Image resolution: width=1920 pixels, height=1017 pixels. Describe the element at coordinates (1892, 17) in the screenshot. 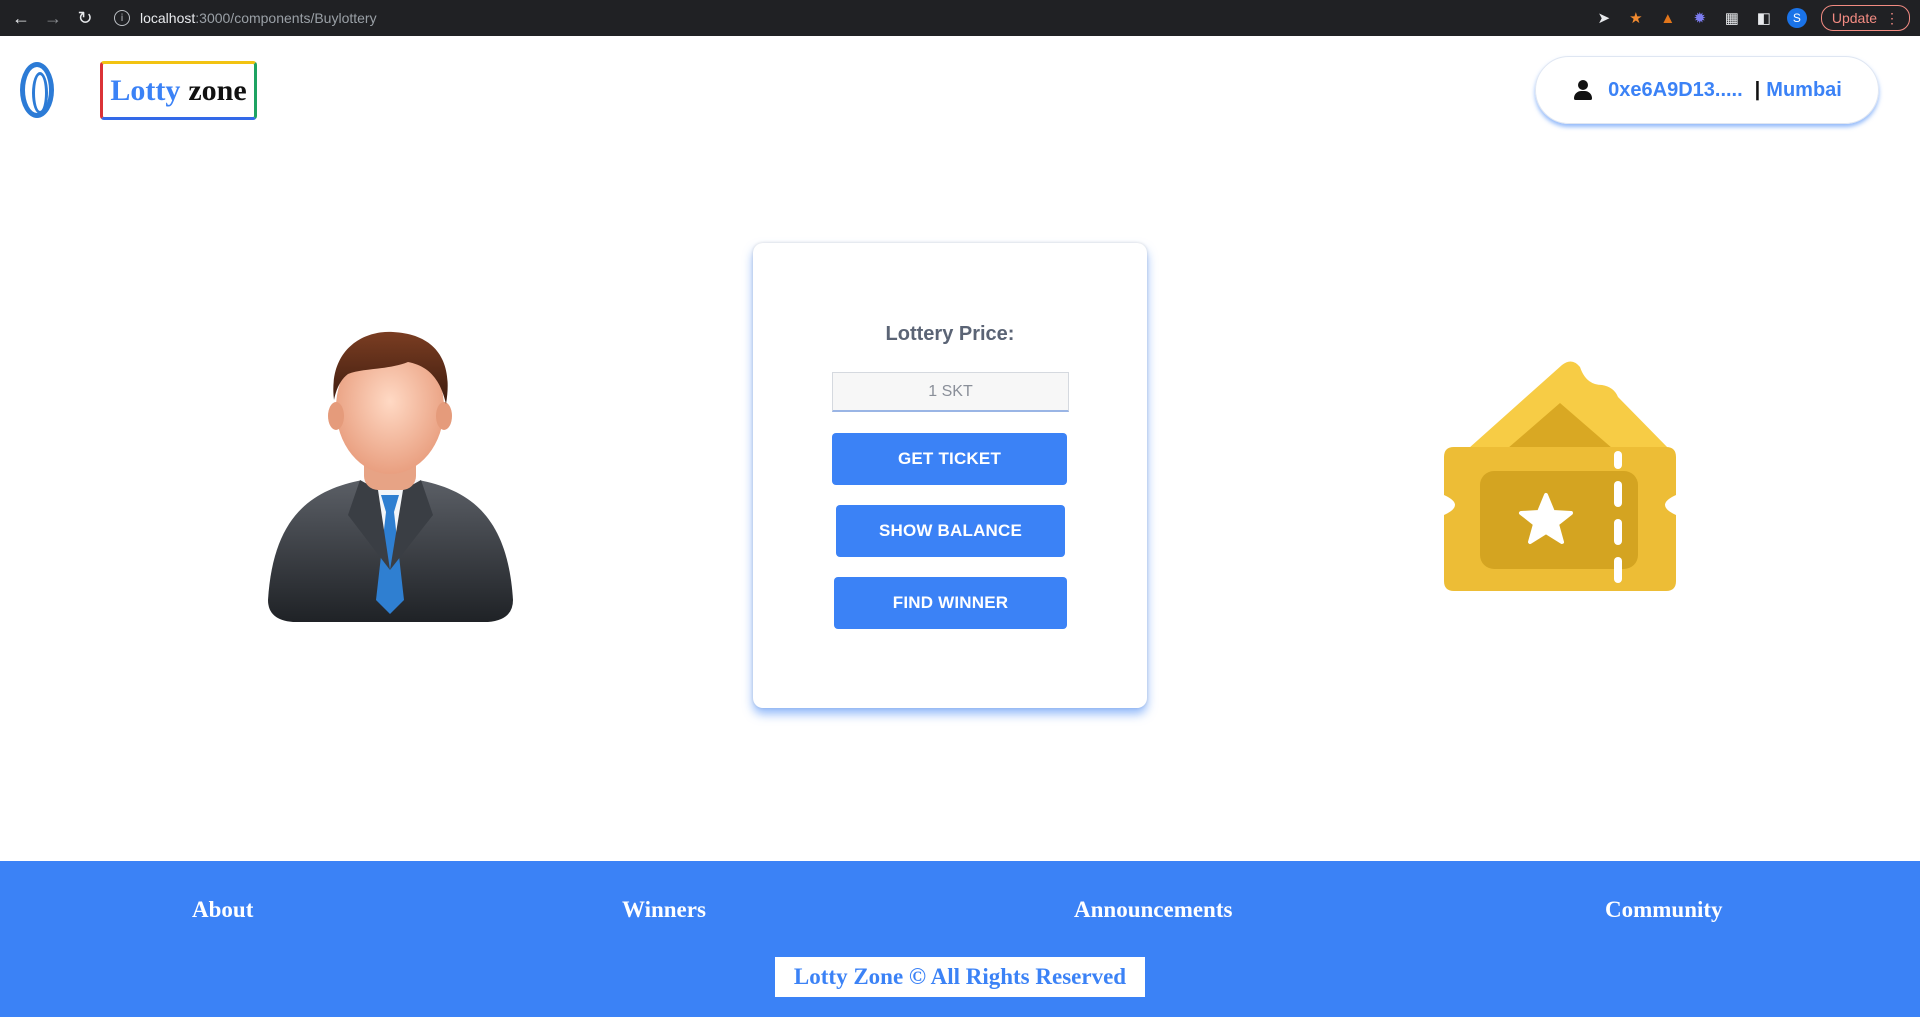

I see `more-vert-icon: ⋮` at that location.